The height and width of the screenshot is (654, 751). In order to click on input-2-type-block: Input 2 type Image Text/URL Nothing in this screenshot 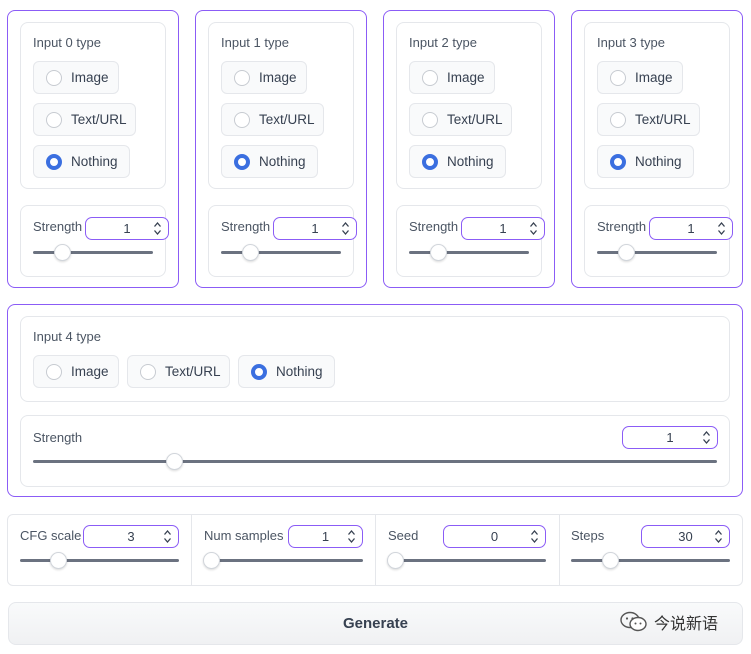, I will do `click(469, 105)`.